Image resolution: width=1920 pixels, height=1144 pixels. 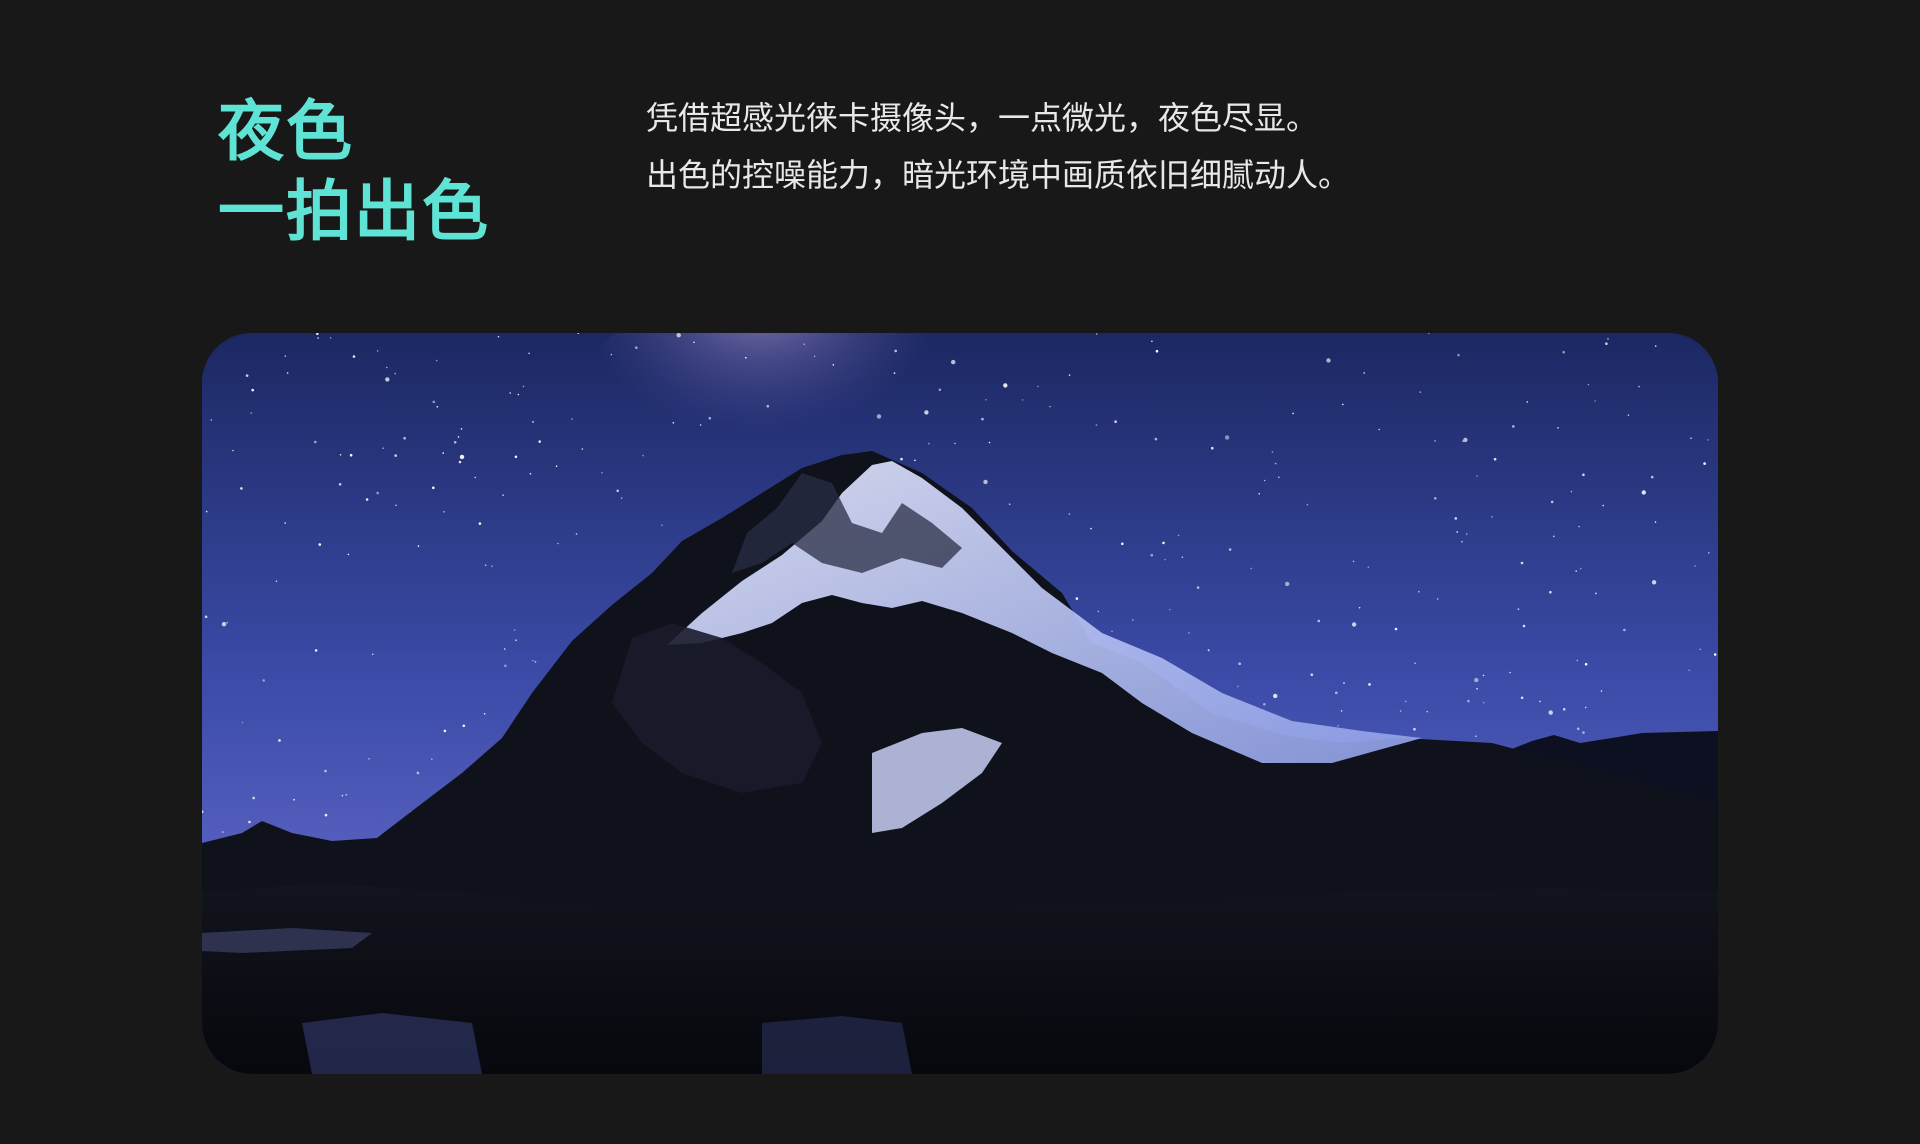 I want to click on headline-line-2: 一拍出色, so click(x=354, y=211).